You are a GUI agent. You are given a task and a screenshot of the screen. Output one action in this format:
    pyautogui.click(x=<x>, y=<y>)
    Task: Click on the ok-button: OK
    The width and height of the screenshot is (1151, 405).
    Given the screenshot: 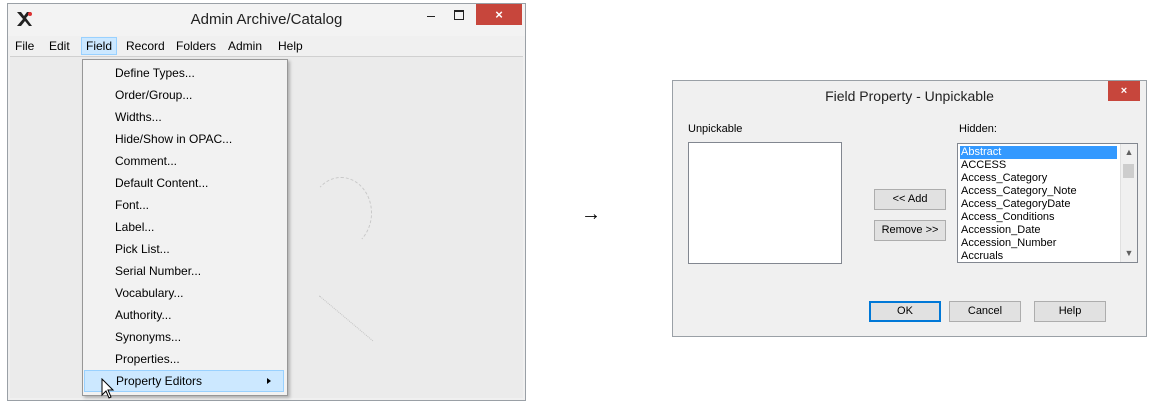 What is the action you would take?
    pyautogui.click(x=905, y=311)
    